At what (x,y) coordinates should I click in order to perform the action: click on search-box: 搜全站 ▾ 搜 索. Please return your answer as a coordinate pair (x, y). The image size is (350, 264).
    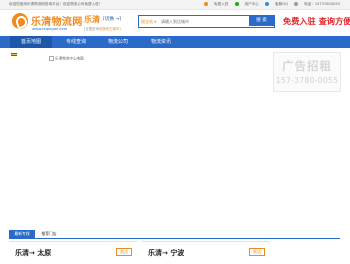
    Looking at the image, I should click on (206, 21).